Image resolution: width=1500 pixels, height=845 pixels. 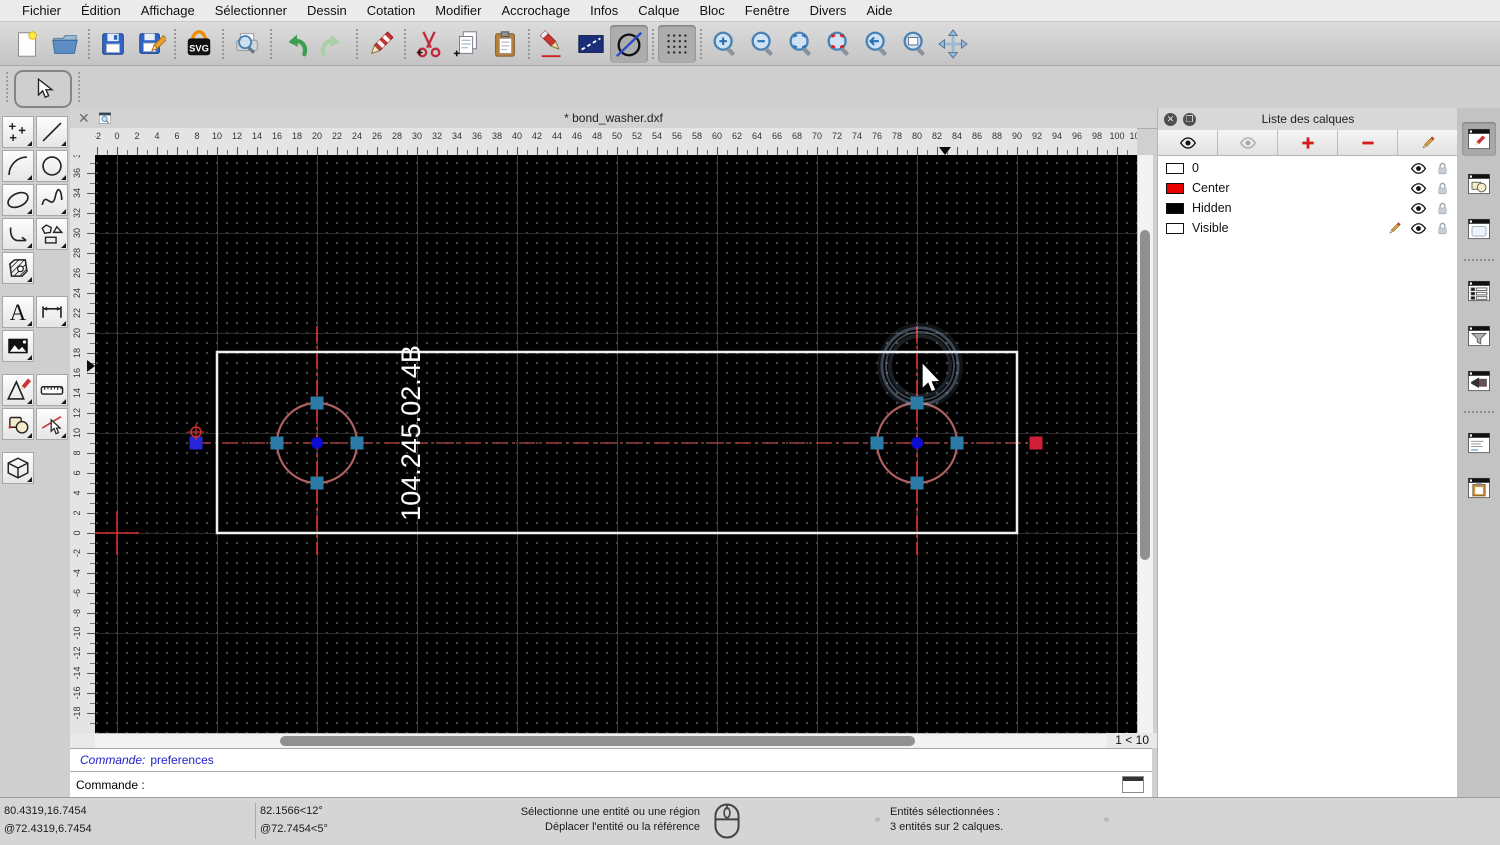 I want to click on vertical-scrollbar, so click(x=1145, y=444).